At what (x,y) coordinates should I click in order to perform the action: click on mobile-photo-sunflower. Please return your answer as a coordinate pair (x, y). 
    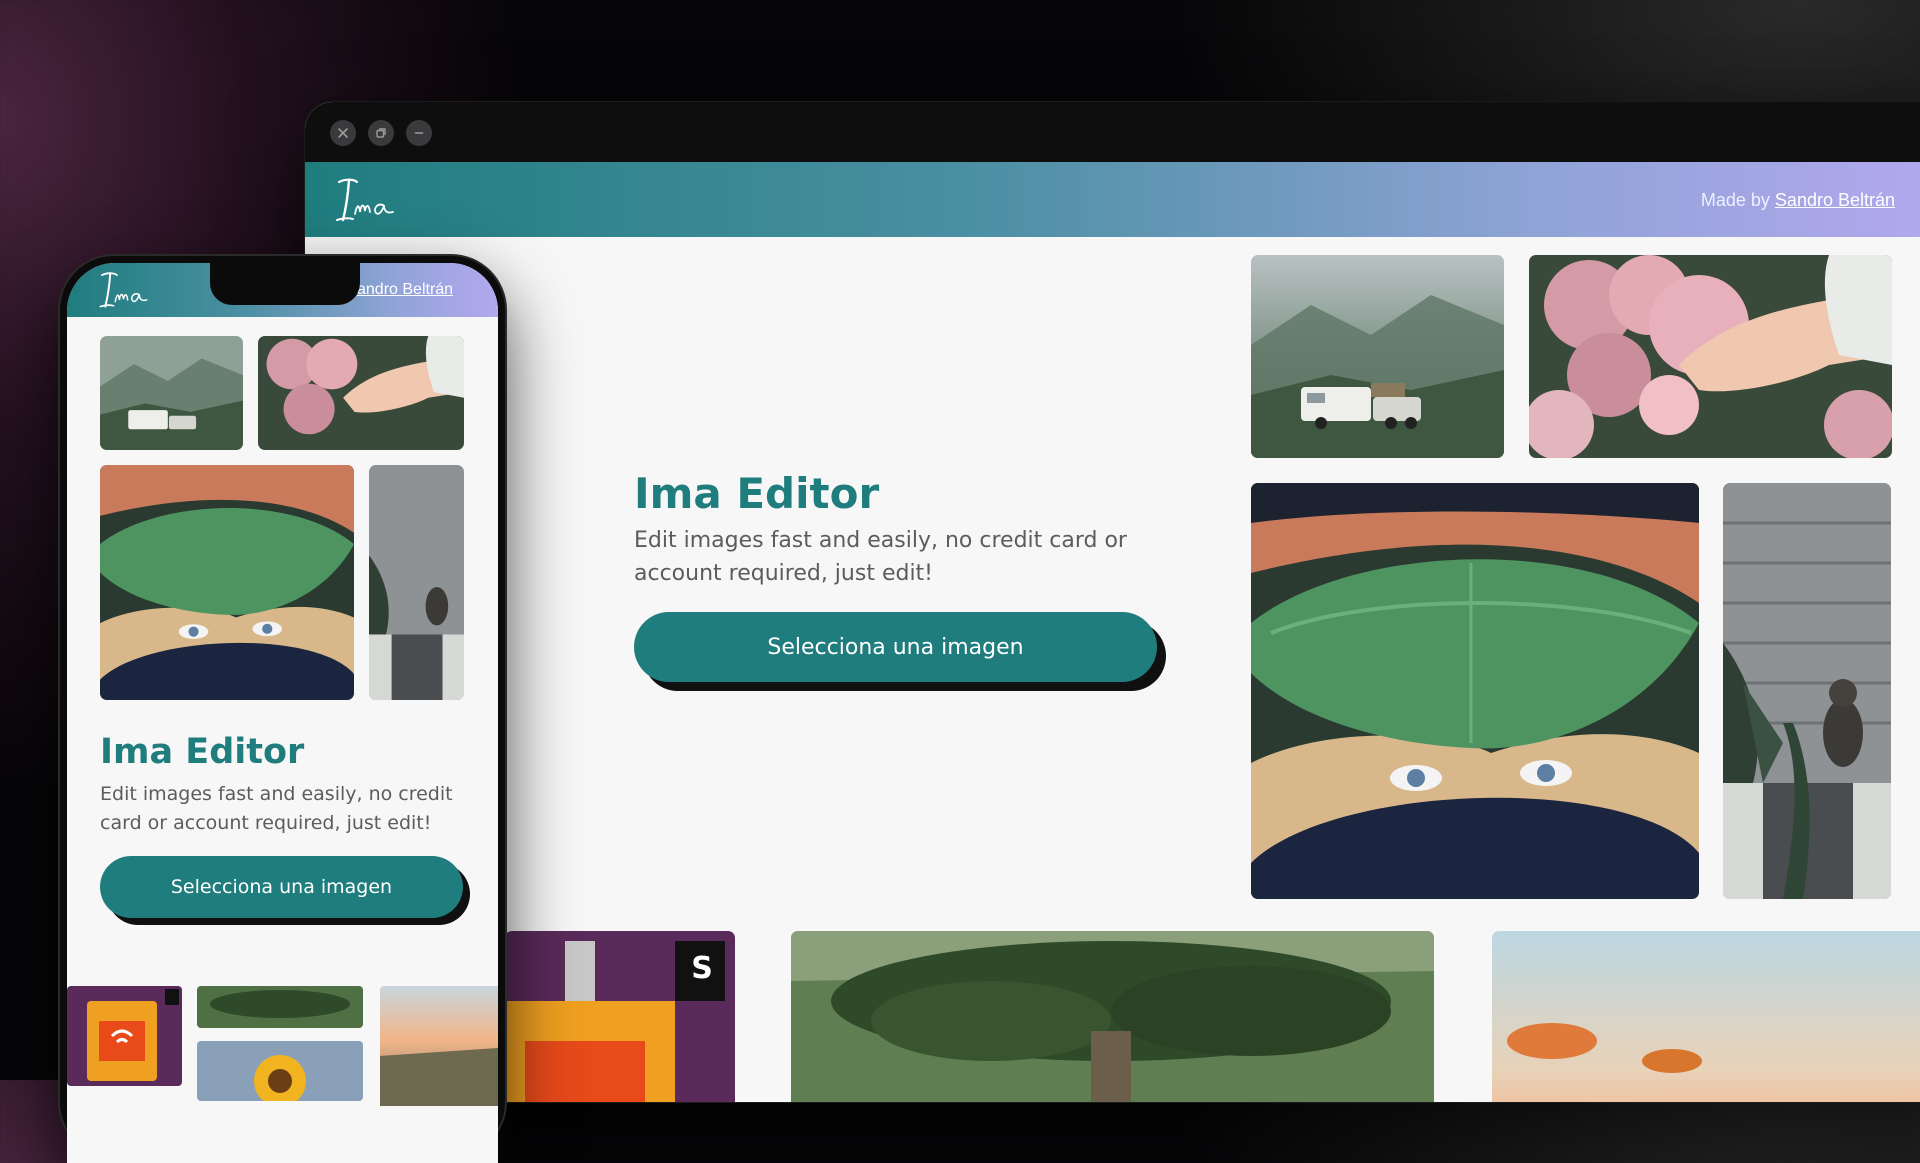
    Looking at the image, I should click on (280, 1071).